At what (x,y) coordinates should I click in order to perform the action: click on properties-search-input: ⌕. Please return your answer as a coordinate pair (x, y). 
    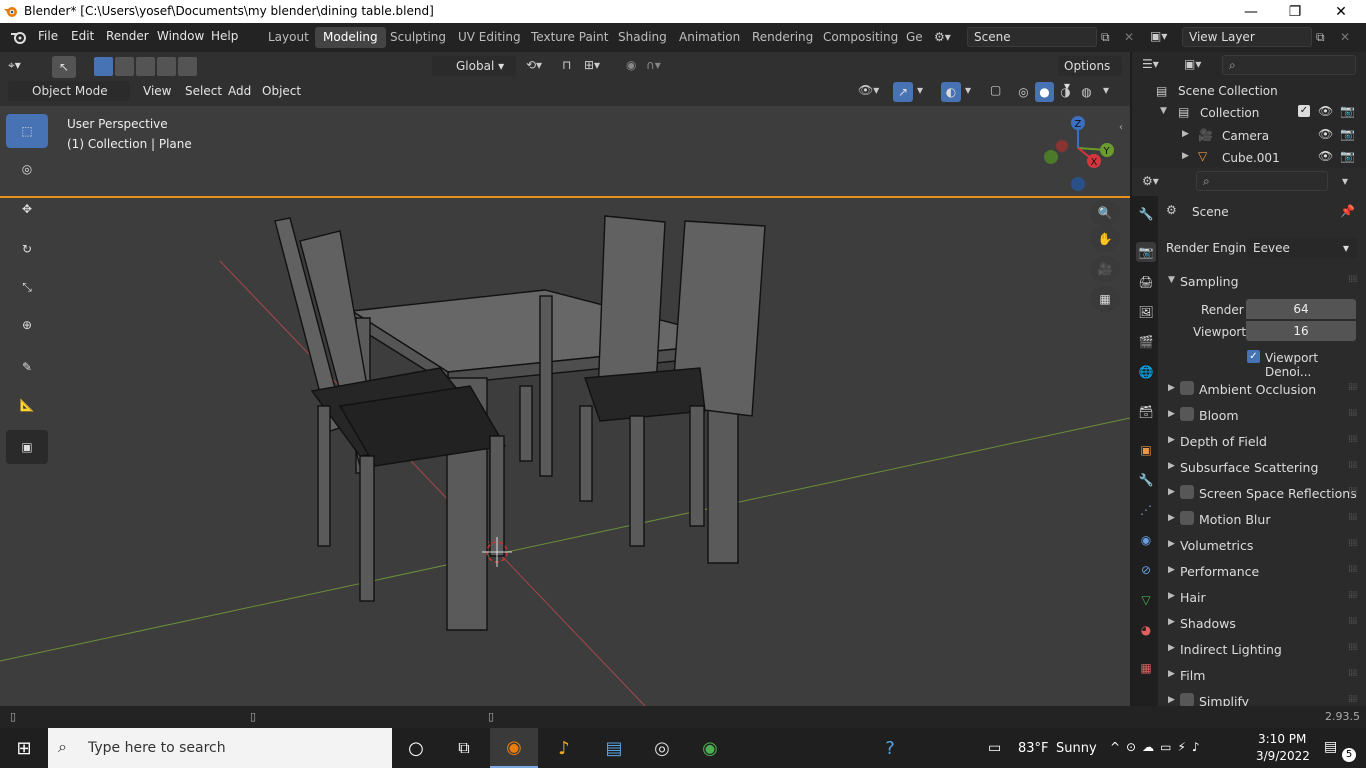
    Looking at the image, I should click on (1262, 181).